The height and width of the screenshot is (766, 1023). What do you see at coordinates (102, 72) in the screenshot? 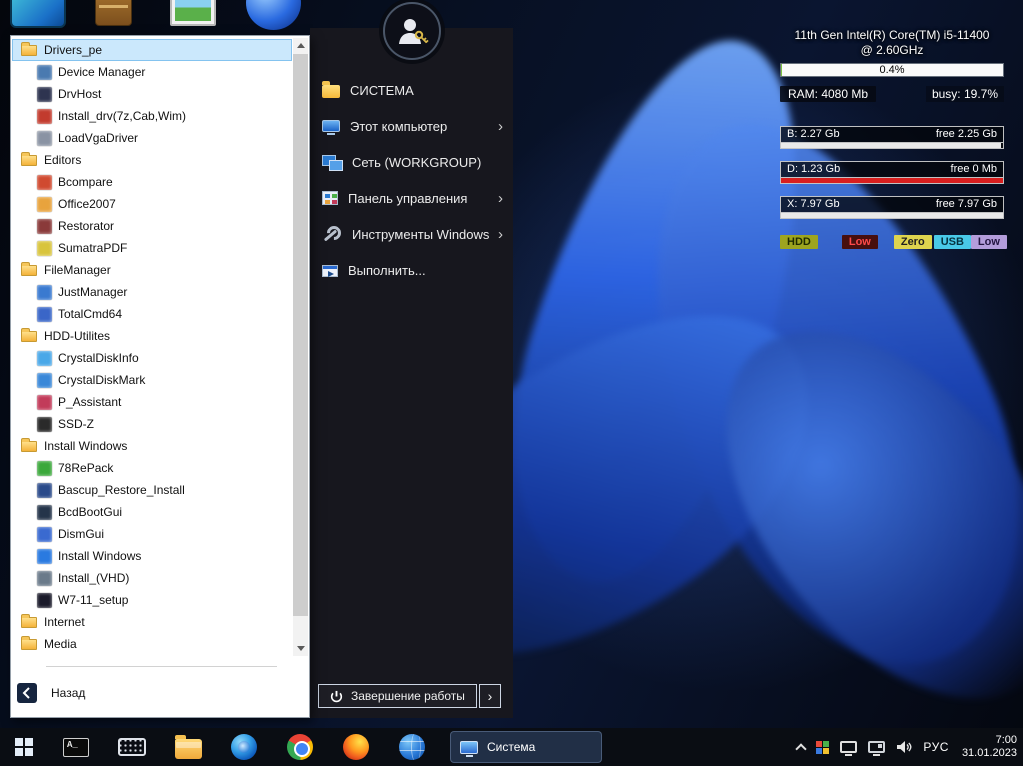
I see `start-menu-item-label: Device Manager` at bounding box center [102, 72].